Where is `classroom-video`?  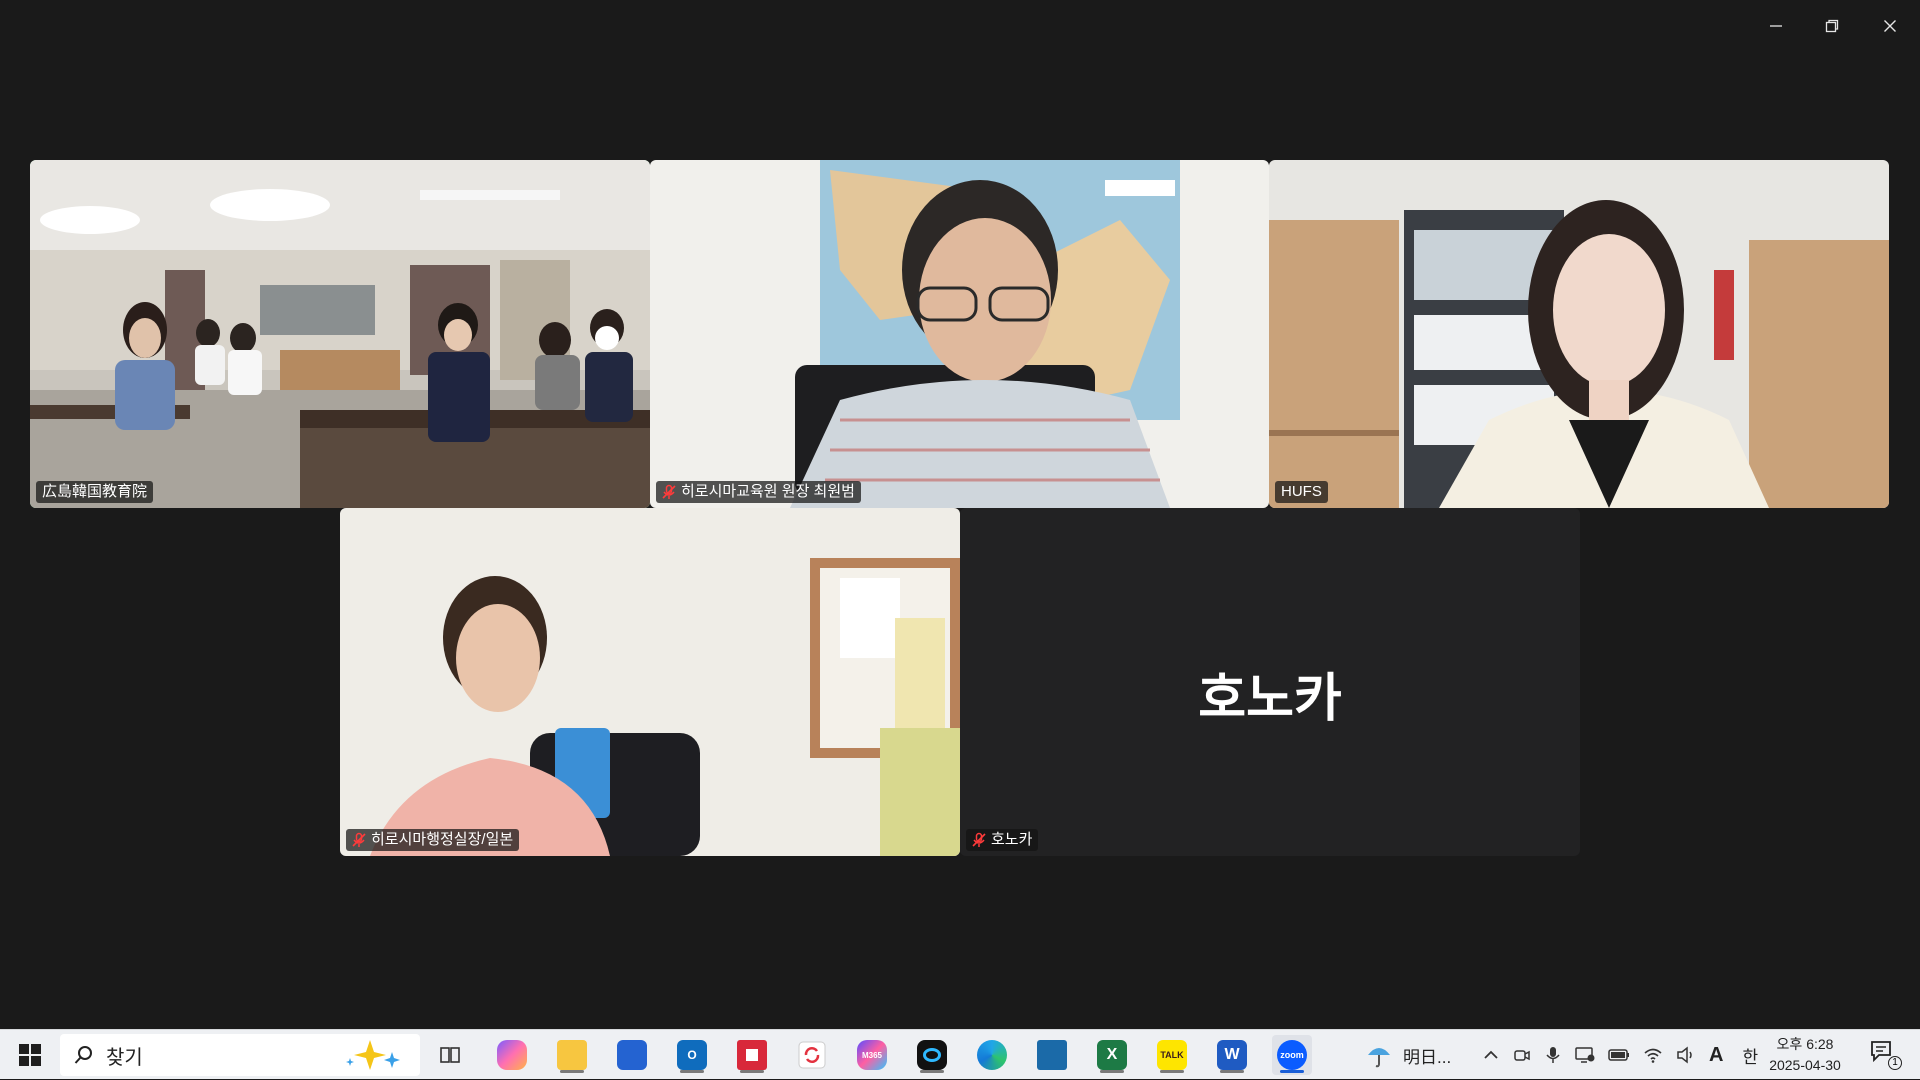
classroom-video is located at coordinates (340, 334).